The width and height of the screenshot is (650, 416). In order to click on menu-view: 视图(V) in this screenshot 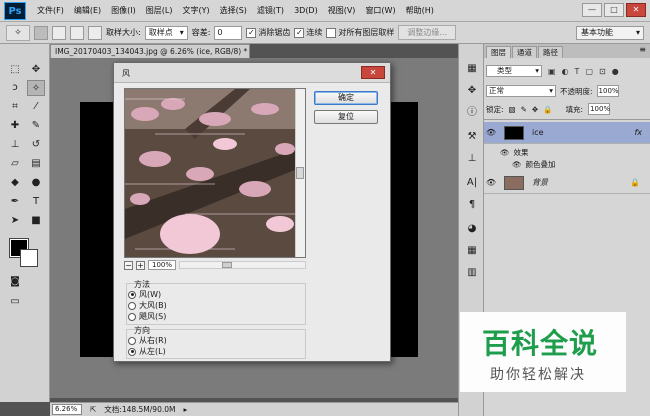, I will do `click(342, 10)`.